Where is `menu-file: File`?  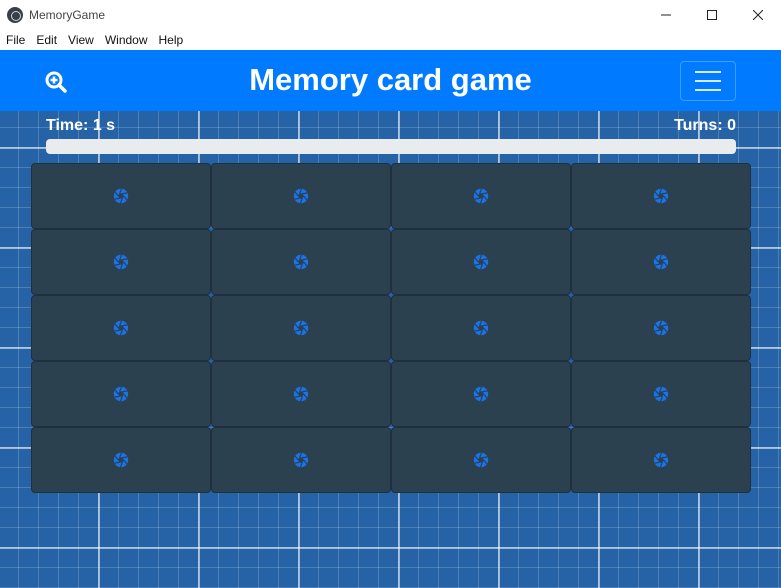
menu-file: File is located at coordinates (15, 40).